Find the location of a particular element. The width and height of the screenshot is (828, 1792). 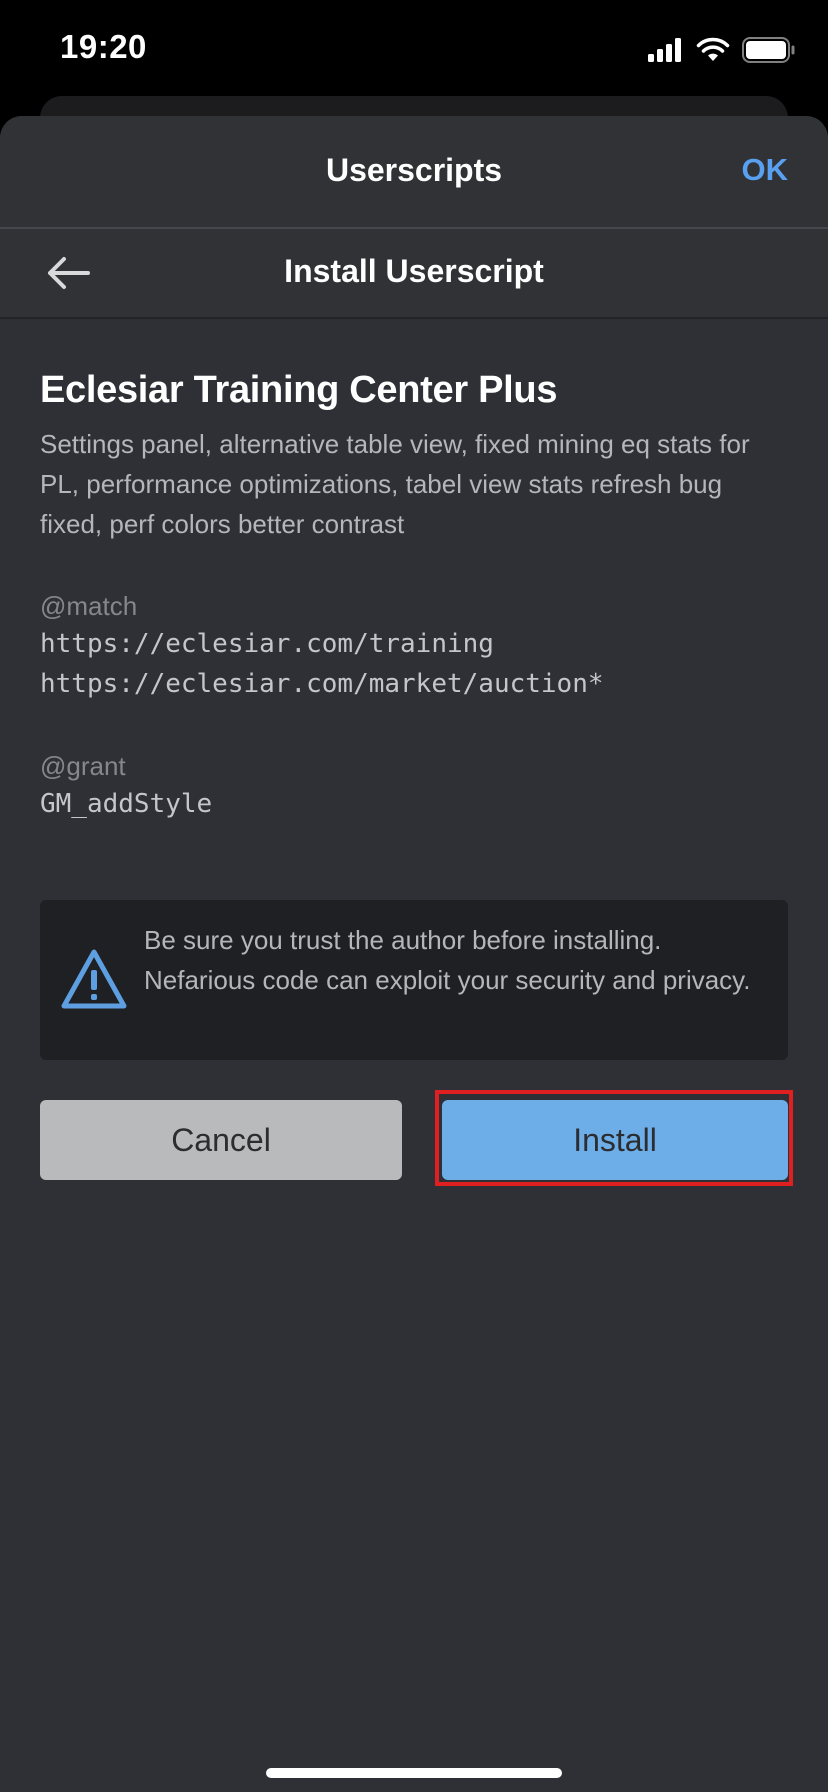

script-name: Eclesiar Training Center Plus is located at coordinates (299, 390).